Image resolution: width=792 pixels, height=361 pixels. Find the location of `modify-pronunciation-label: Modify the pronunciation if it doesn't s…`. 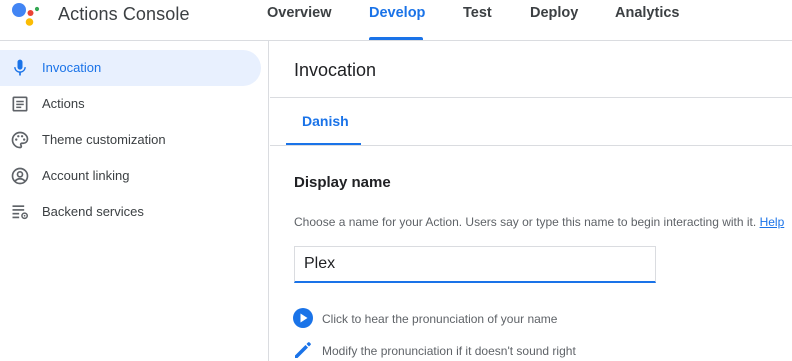

modify-pronunciation-label: Modify the pronunciation if it doesn't s… is located at coordinates (449, 351).